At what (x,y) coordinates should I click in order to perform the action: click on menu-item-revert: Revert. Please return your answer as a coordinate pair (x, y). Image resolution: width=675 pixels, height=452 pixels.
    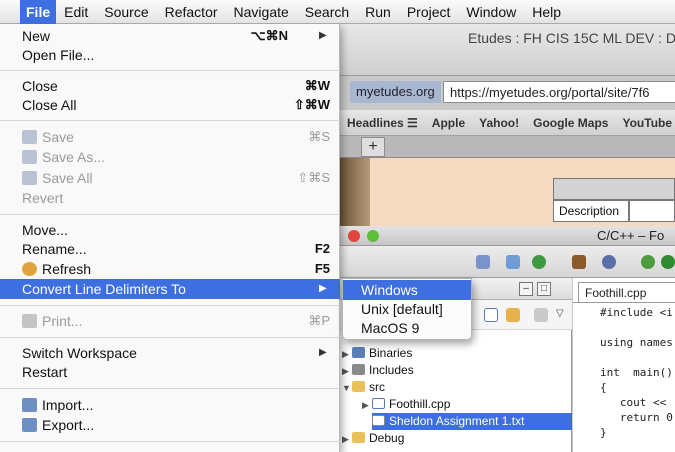
    Looking at the image, I should click on (170, 198).